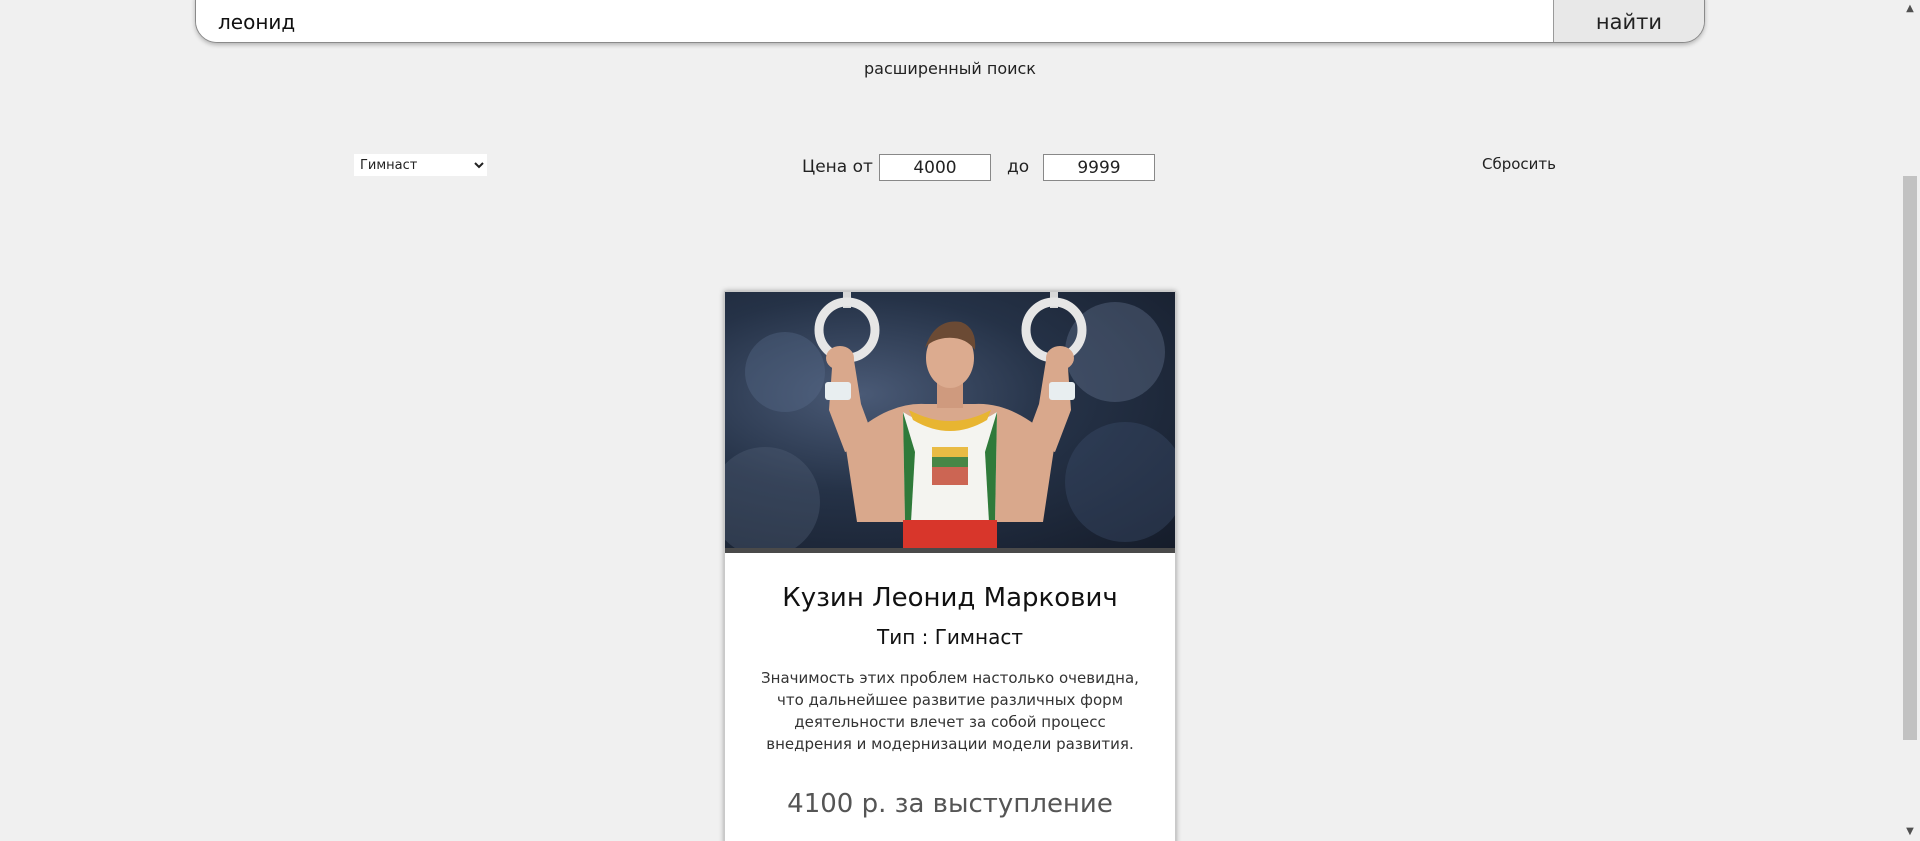 The image size is (1920, 841). What do you see at coordinates (1628, 21) in the screenshot?
I see `search-button: найти` at bounding box center [1628, 21].